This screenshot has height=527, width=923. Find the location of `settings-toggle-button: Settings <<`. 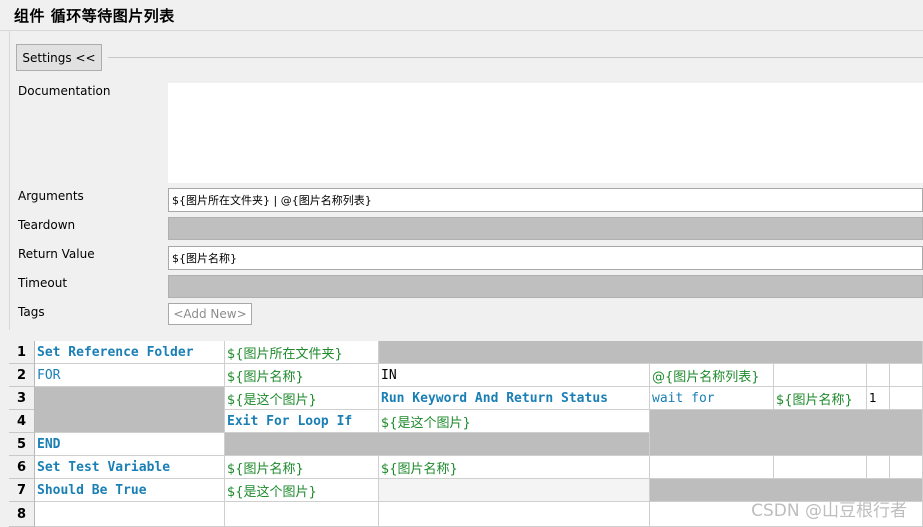

settings-toggle-button: Settings << is located at coordinates (59, 57).